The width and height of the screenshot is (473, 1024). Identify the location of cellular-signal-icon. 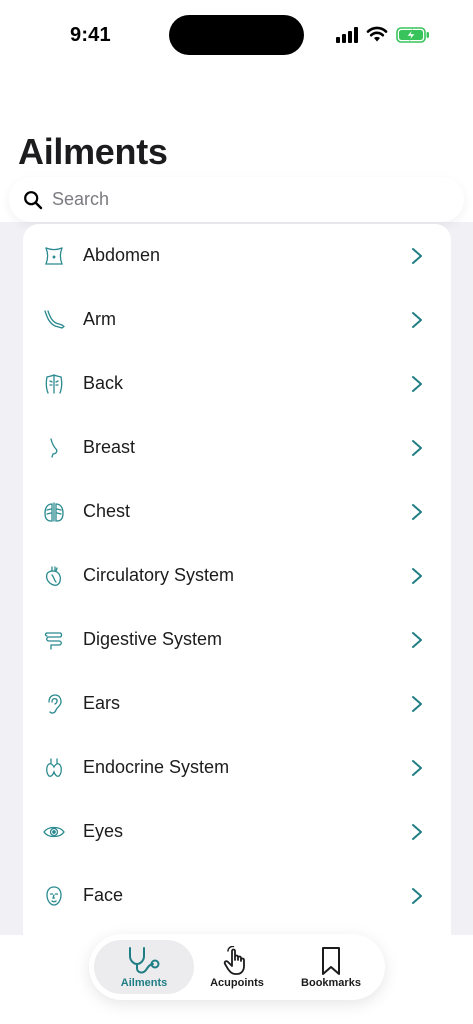
(348, 35).